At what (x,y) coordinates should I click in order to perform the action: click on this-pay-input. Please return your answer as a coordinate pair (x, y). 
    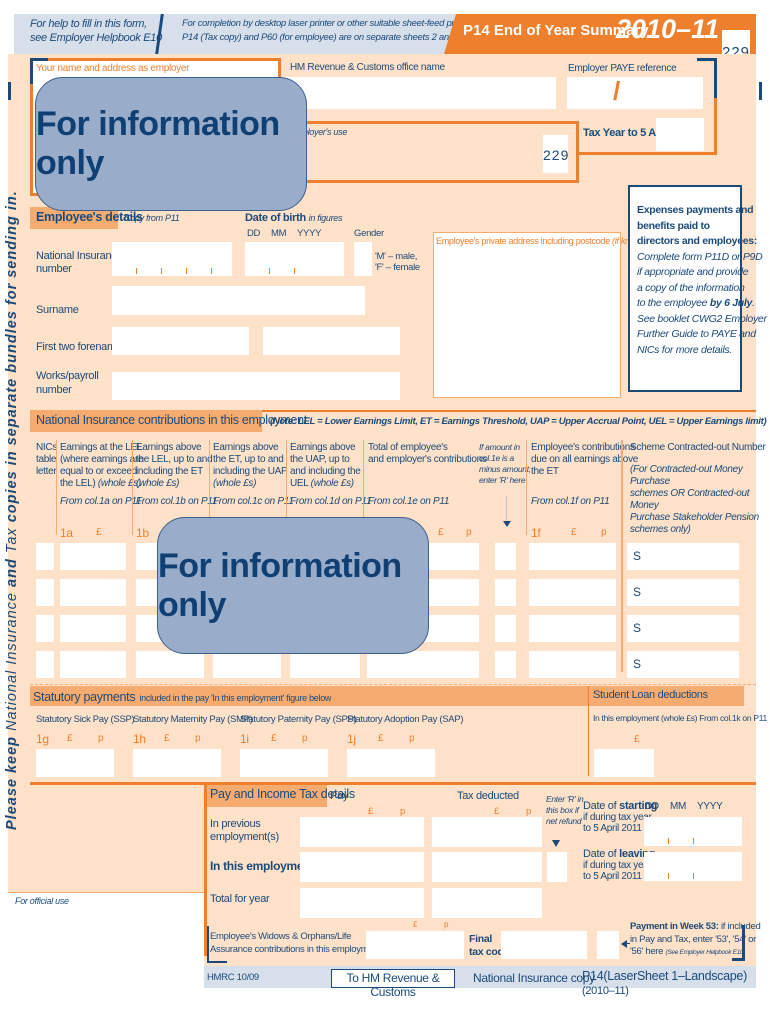
    Looking at the image, I should click on (362, 867).